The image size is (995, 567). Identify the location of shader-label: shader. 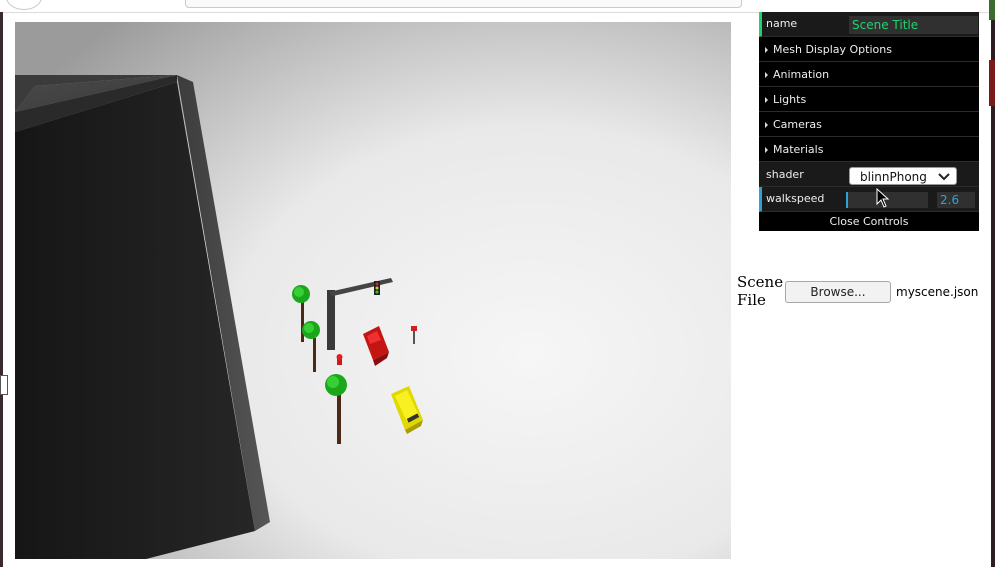
(785, 174).